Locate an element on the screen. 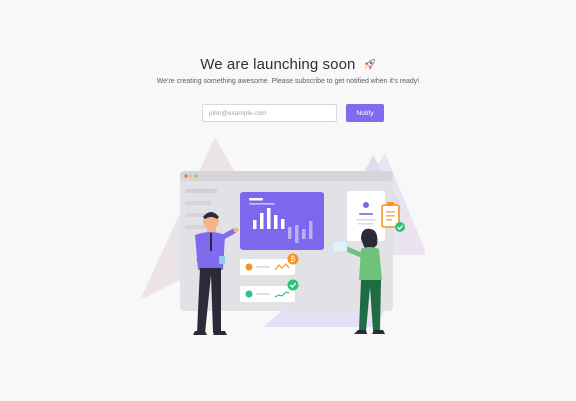 Image resolution: width=576 pixels, height=401 pixels. mug-icon is located at coordinates (222, 260).